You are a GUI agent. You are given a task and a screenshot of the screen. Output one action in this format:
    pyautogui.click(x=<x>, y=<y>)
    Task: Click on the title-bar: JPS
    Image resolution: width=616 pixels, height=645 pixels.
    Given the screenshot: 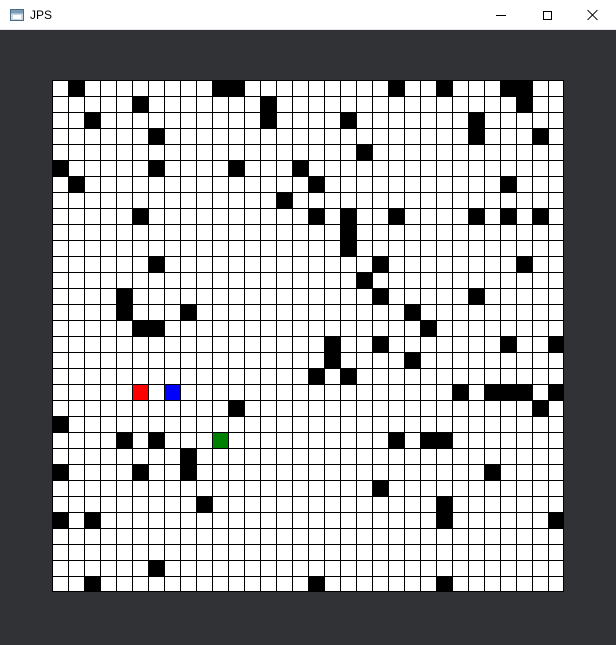 What is the action you would take?
    pyautogui.click(x=308, y=15)
    